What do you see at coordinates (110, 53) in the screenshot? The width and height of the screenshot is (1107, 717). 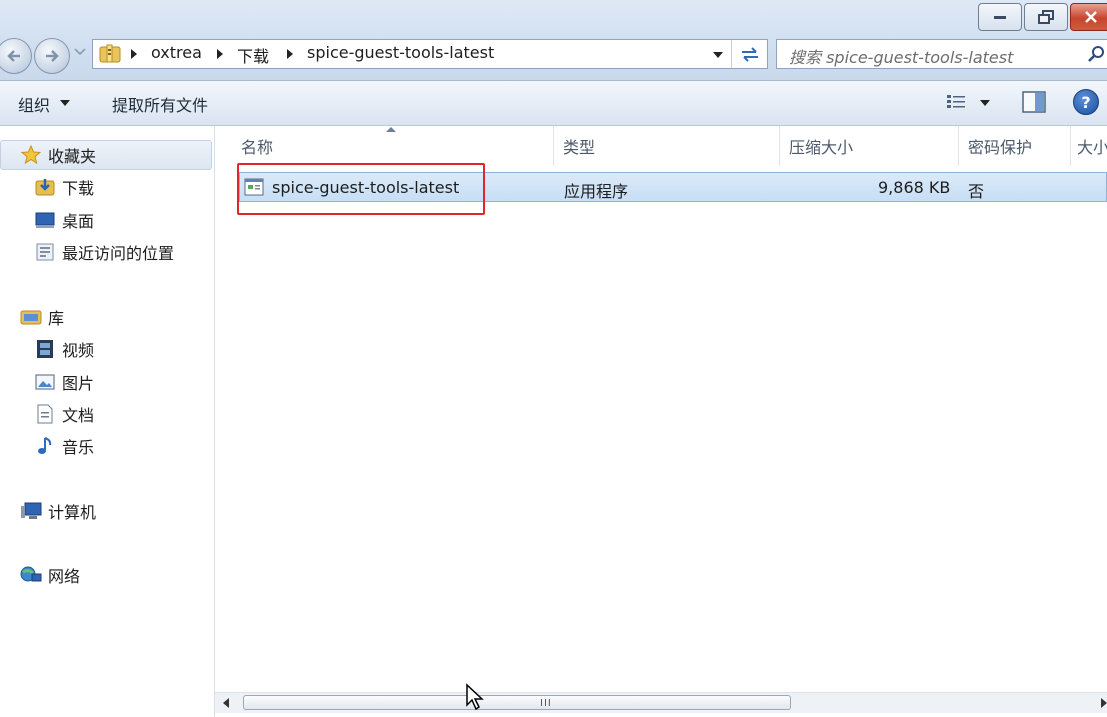 I see `folder-zip-icon` at bounding box center [110, 53].